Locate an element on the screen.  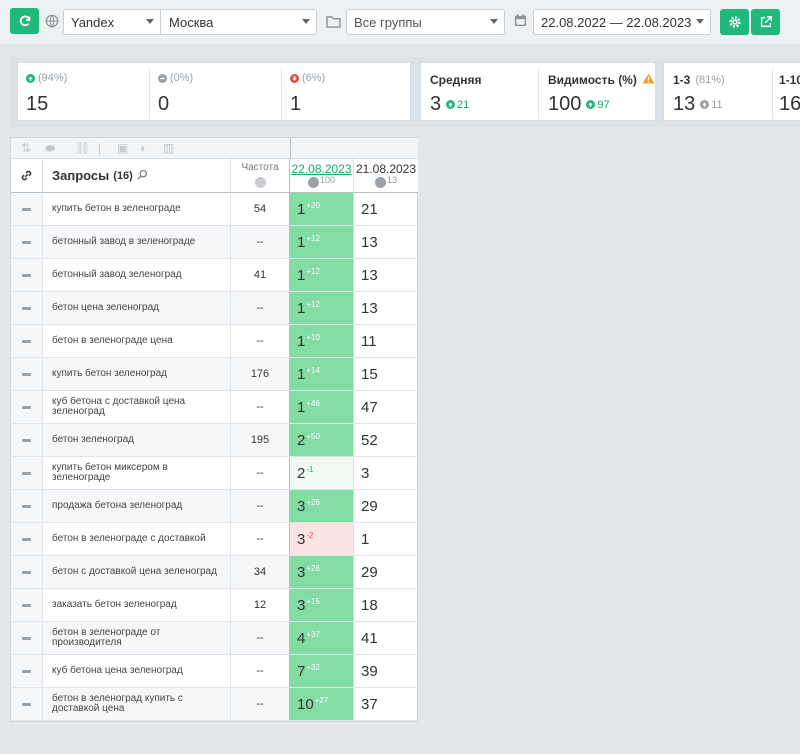
save-icon: ▣ is located at coordinates (122, 148).